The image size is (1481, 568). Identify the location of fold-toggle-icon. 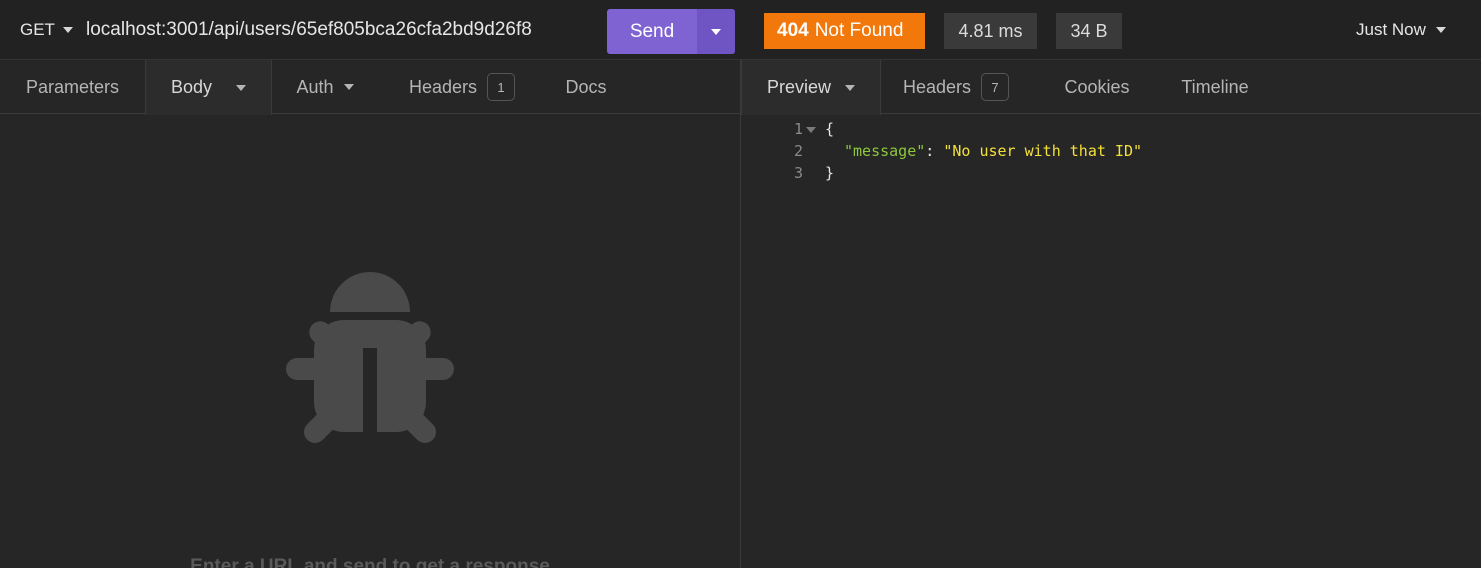
(811, 130).